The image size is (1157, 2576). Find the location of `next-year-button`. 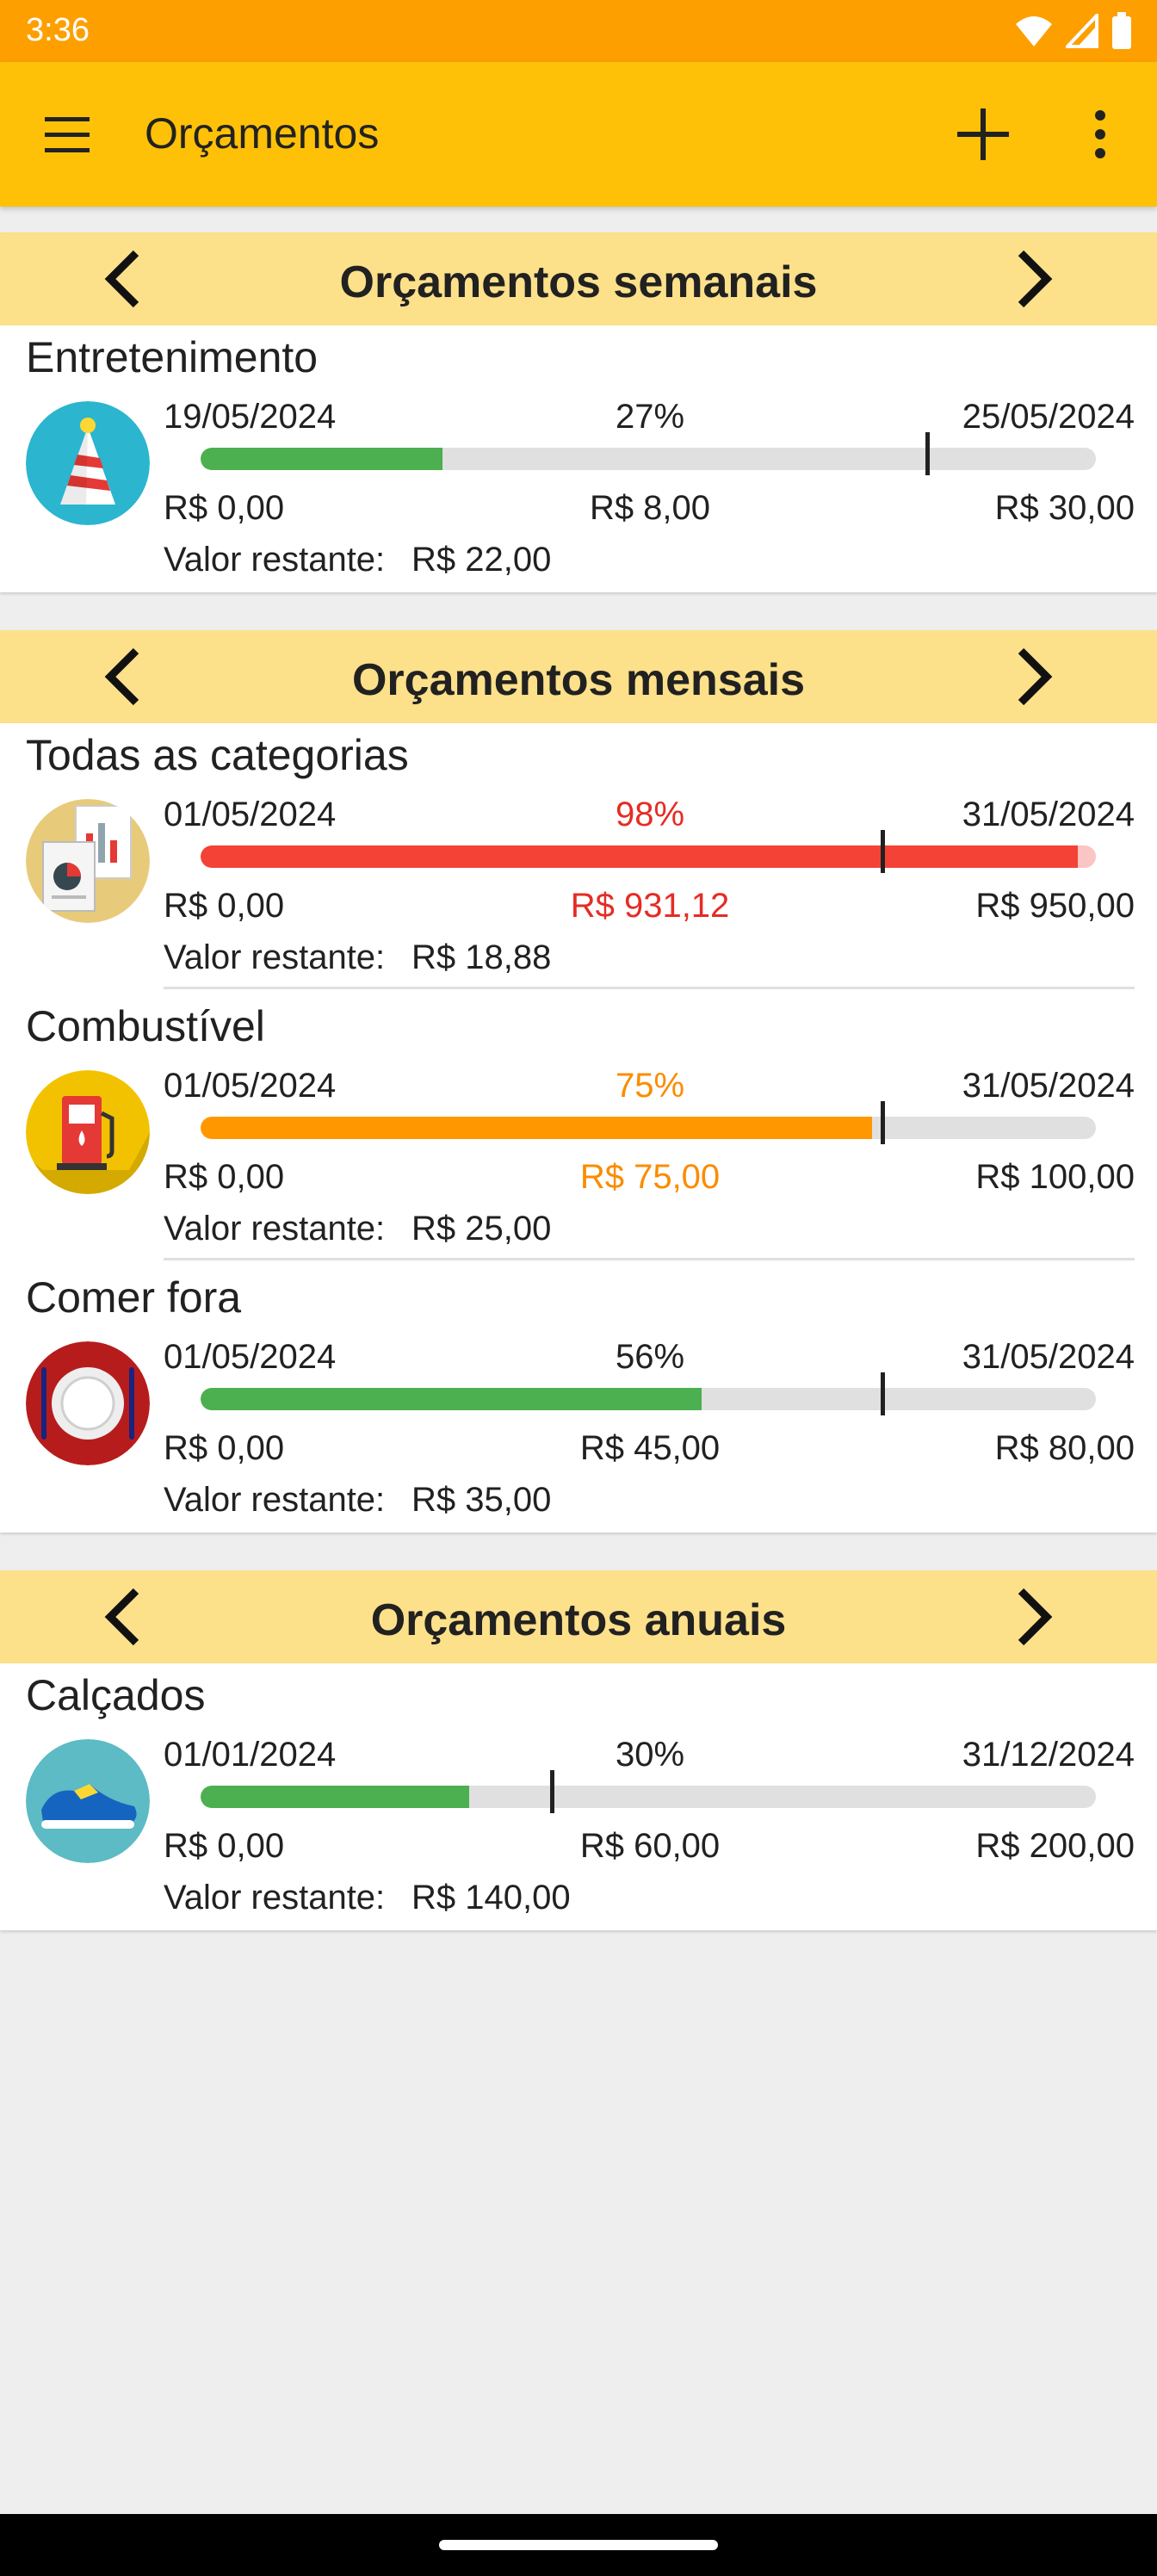

next-year-button is located at coordinates (1032, 1616).